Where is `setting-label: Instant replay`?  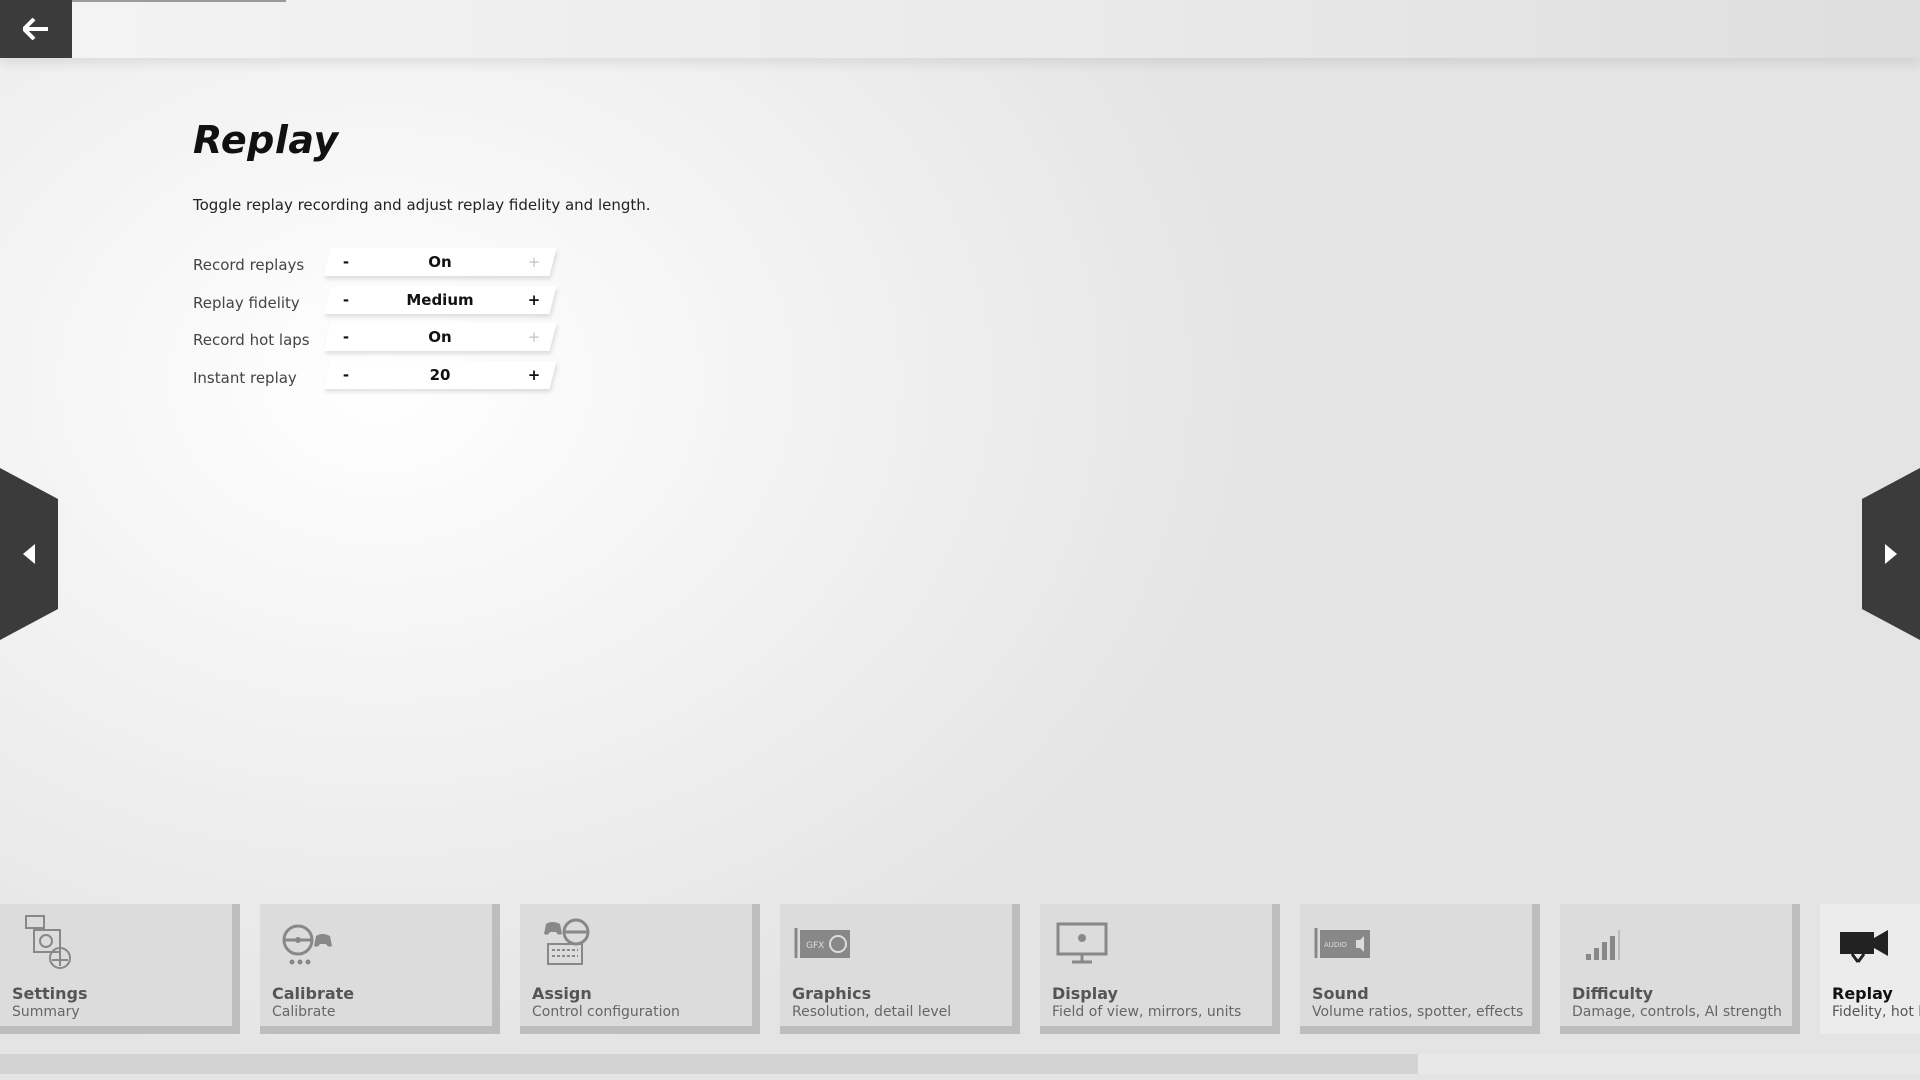 setting-label: Instant replay is located at coordinates (245, 377).